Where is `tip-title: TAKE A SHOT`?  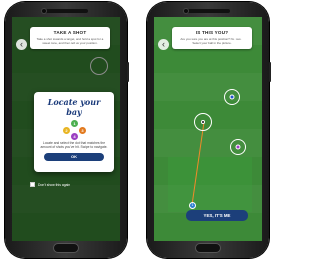 tip-title: TAKE A SHOT is located at coordinates (70, 32).